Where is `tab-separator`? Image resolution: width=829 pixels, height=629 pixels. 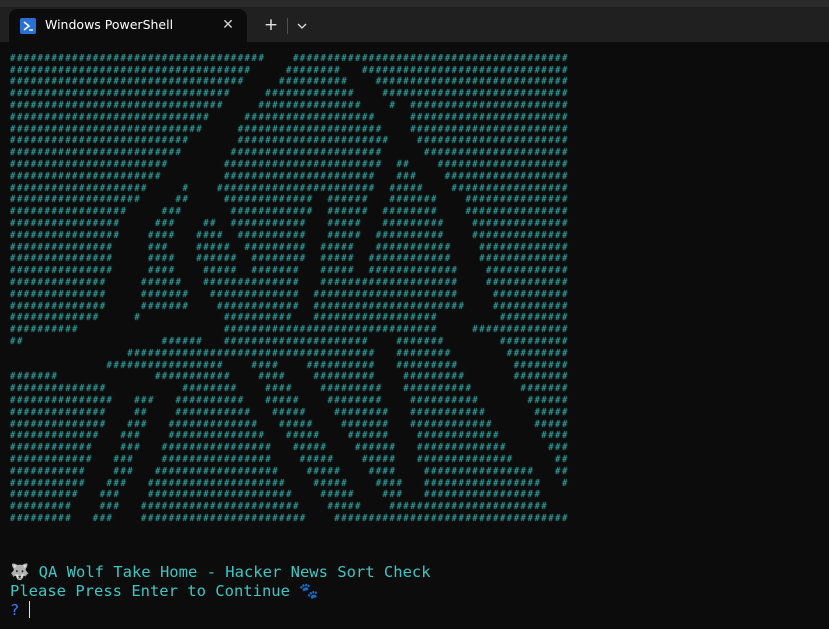
tab-separator is located at coordinates (287, 26).